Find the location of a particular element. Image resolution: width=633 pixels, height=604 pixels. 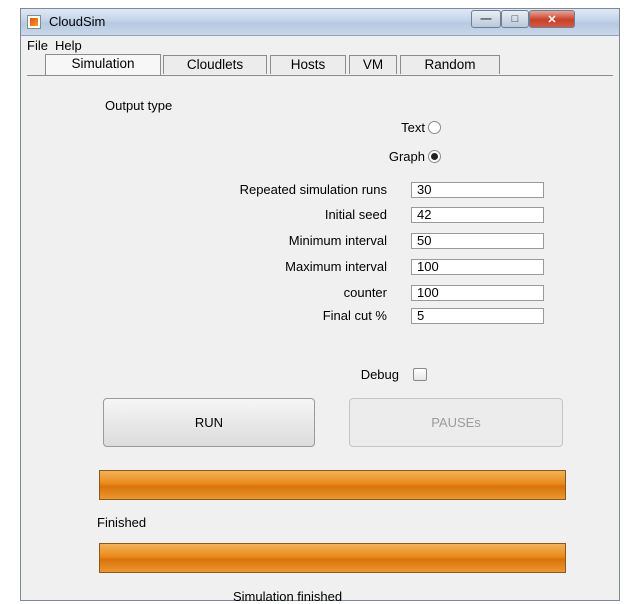

menu-help: Help is located at coordinates (68, 45).